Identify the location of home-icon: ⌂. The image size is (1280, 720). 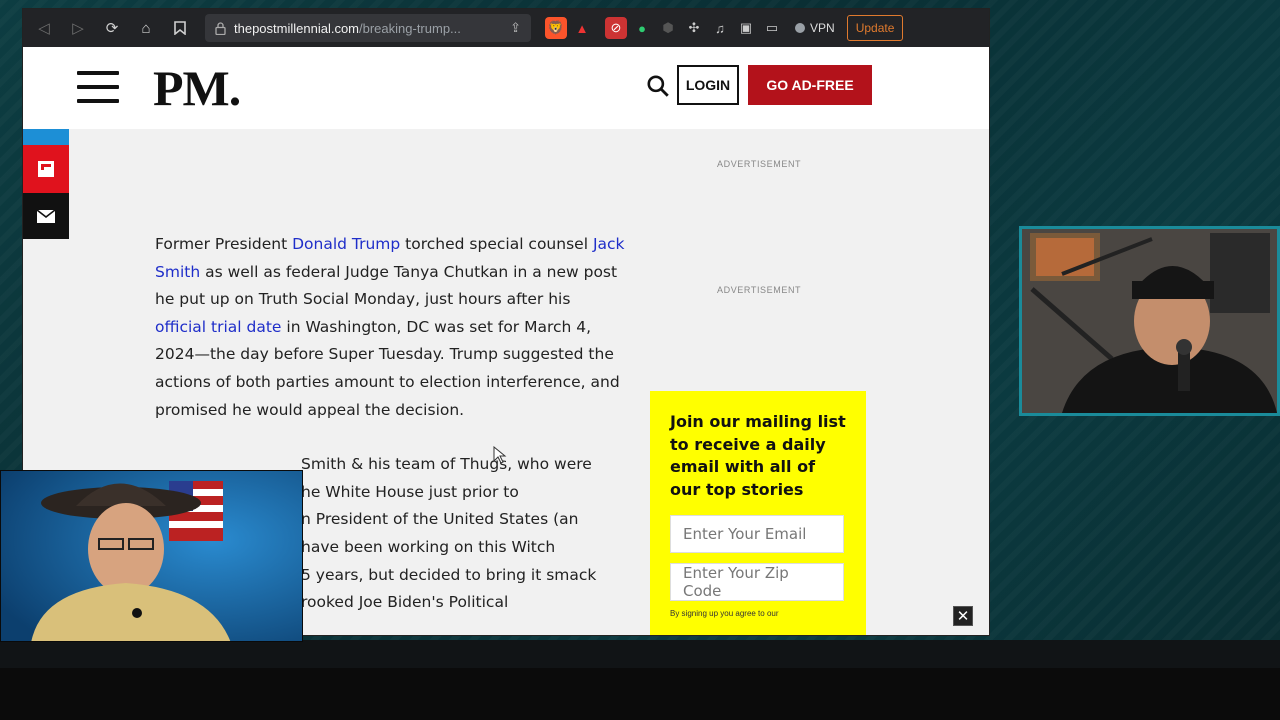
(146, 28).